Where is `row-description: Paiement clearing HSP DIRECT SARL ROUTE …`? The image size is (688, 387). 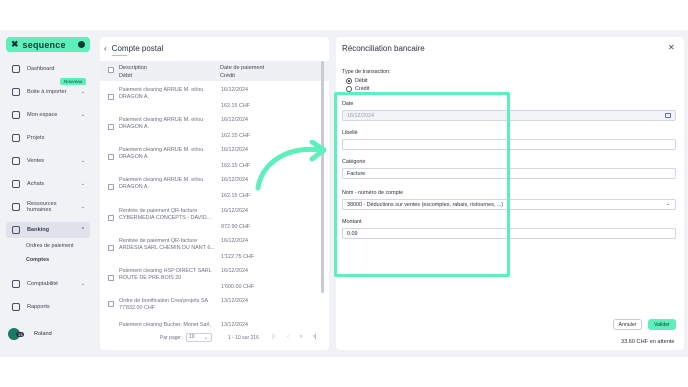
row-description: Paiement clearing HSP DIRECT SARL ROUTE … is located at coordinates (165, 274).